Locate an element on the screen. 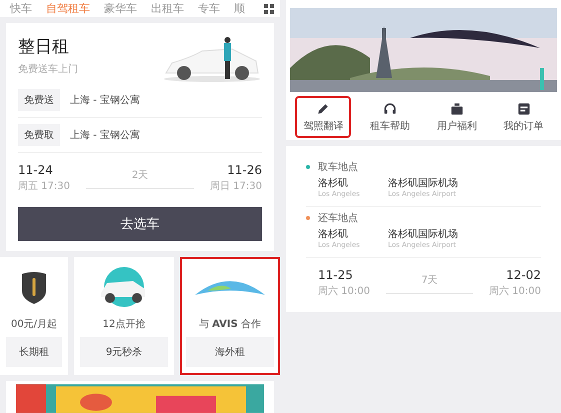 This screenshot has height=413, width=561. end-time: 周日 17:30 is located at coordinates (236, 187).